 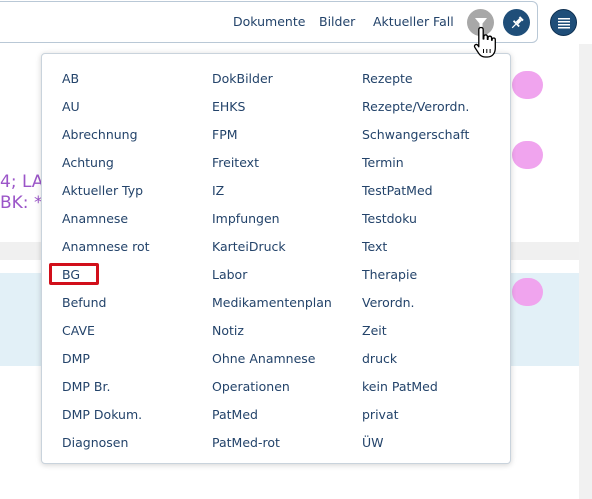 I want to click on menu-button, so click(x=563, y=22).